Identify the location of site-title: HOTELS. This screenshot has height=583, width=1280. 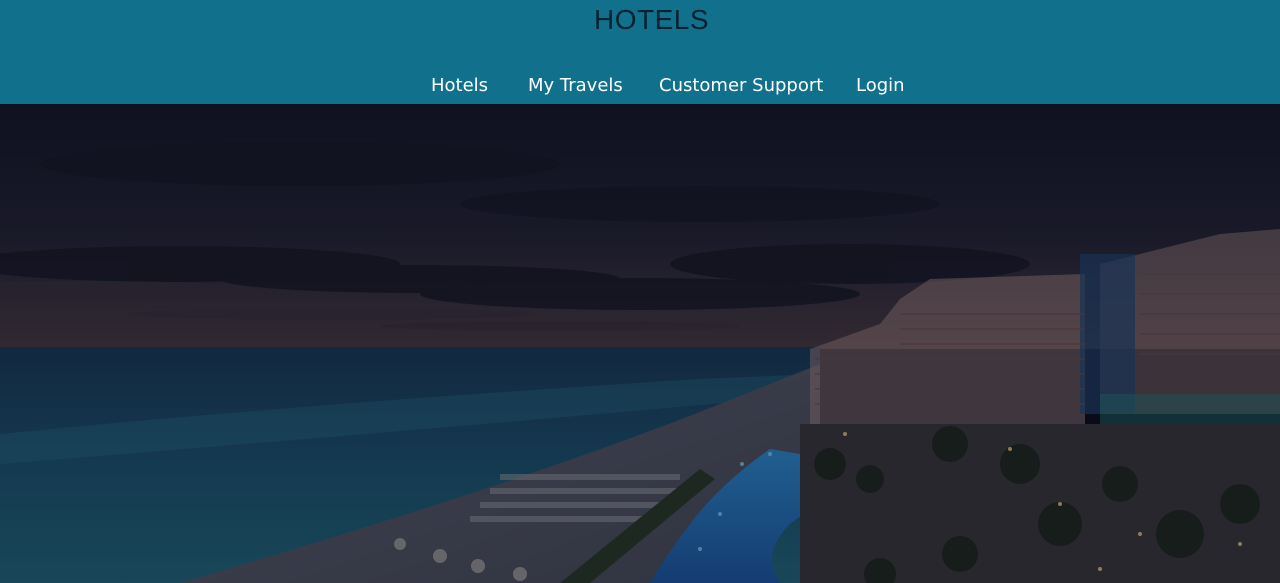
(652, 19).